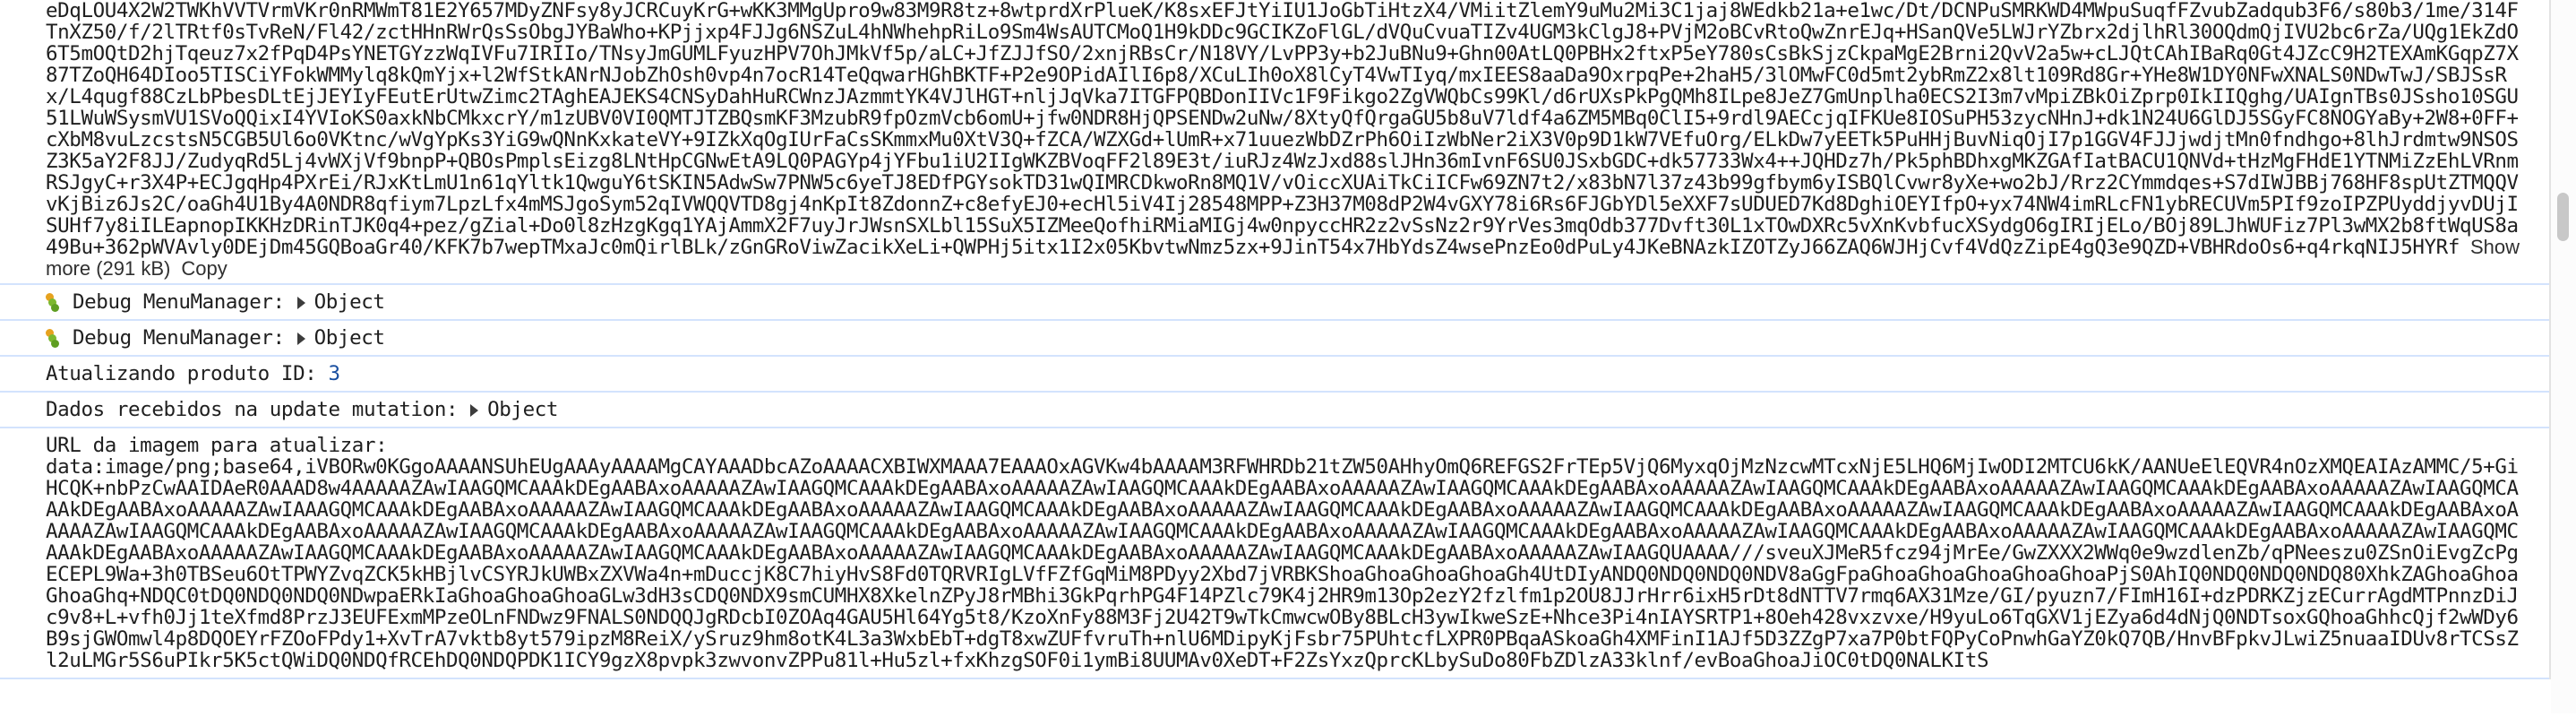  What do you see at coordinates (2563, 217) in the screenshot?
I see `scrollbar-thumb` at bounding box center [2563, 217].